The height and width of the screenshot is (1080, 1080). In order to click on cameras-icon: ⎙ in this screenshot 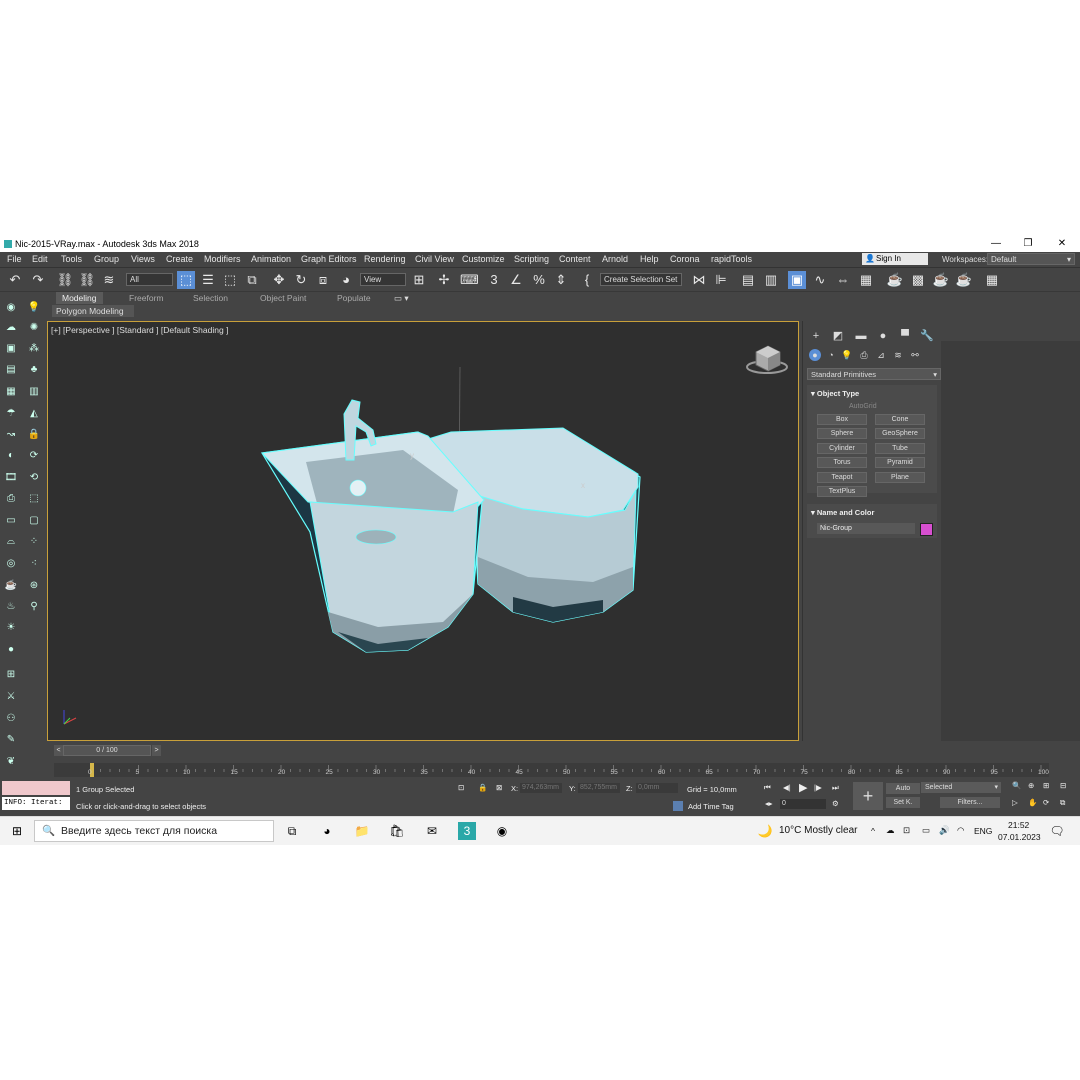, I will do `click(864, 355)`.